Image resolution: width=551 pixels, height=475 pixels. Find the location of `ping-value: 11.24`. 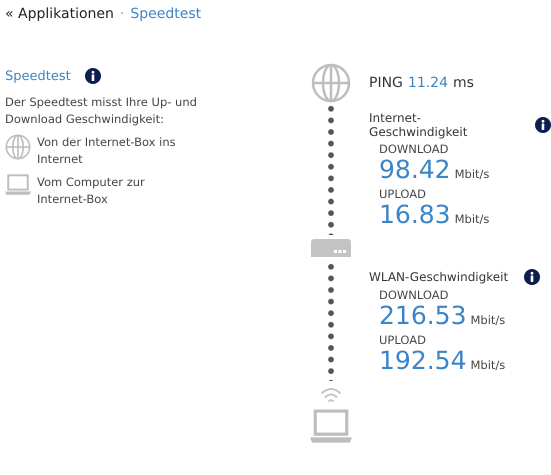

ping-value: 11.24 is located at coordinates (428, 83).